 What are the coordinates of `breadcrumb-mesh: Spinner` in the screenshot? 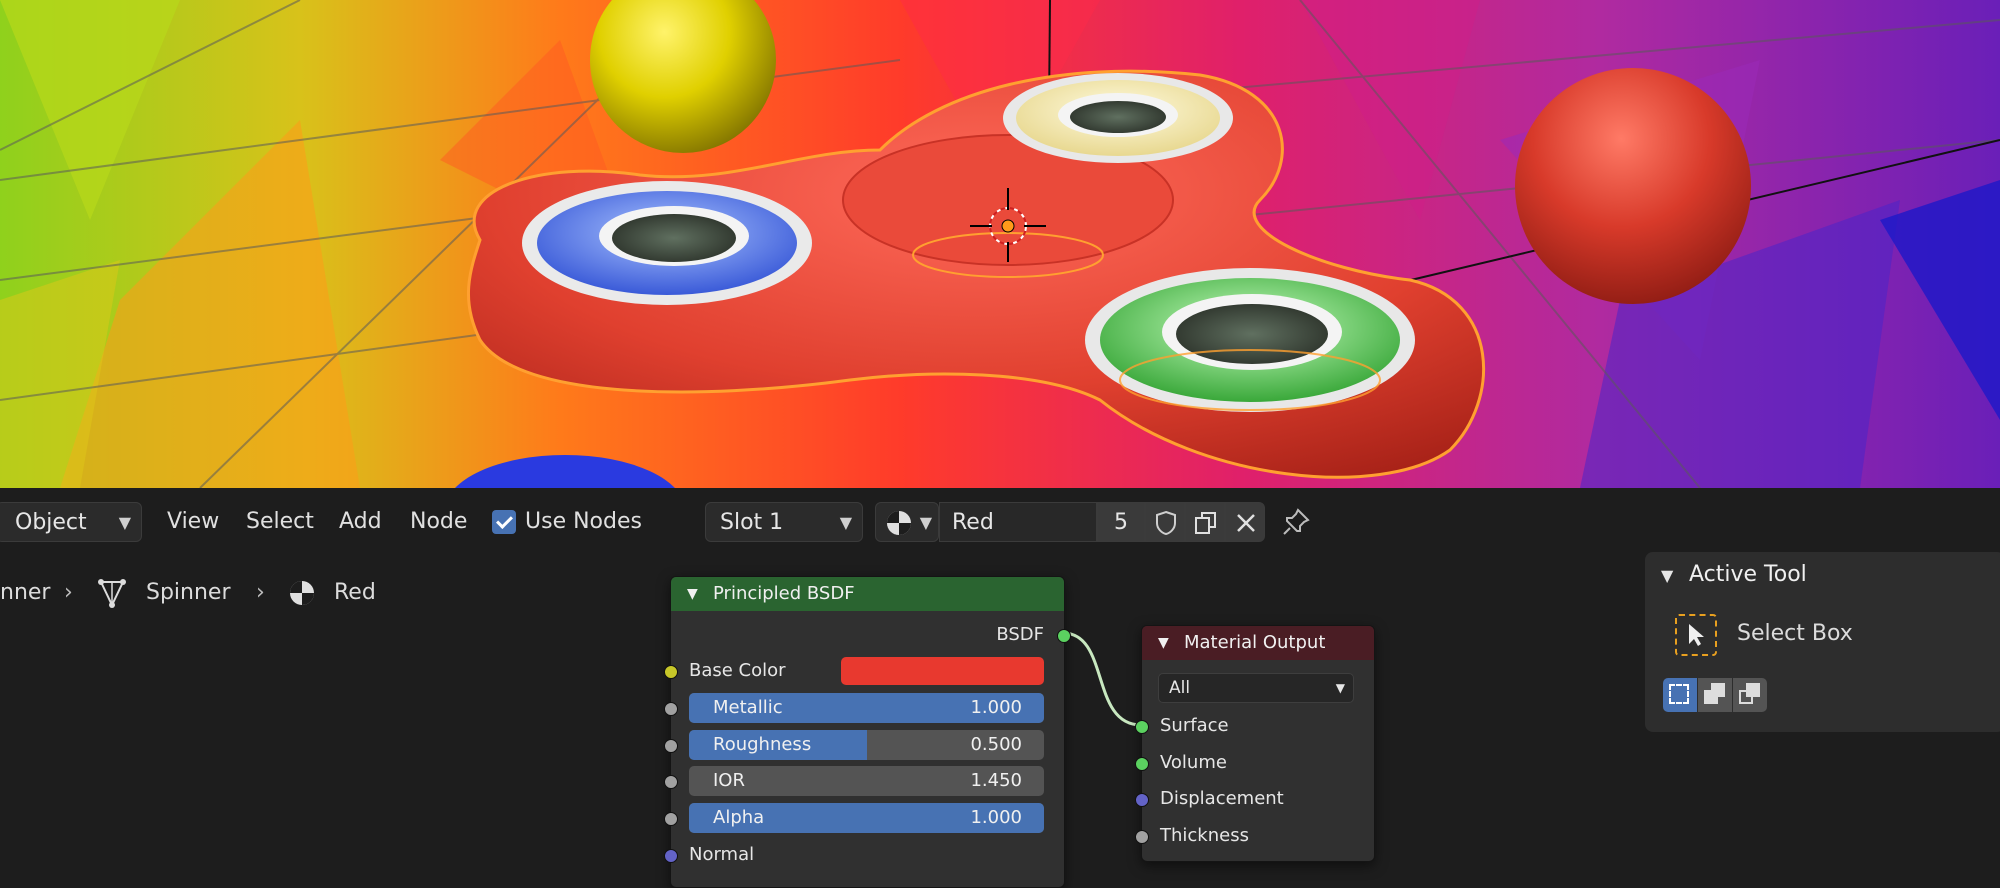 It's located at (188, 592).